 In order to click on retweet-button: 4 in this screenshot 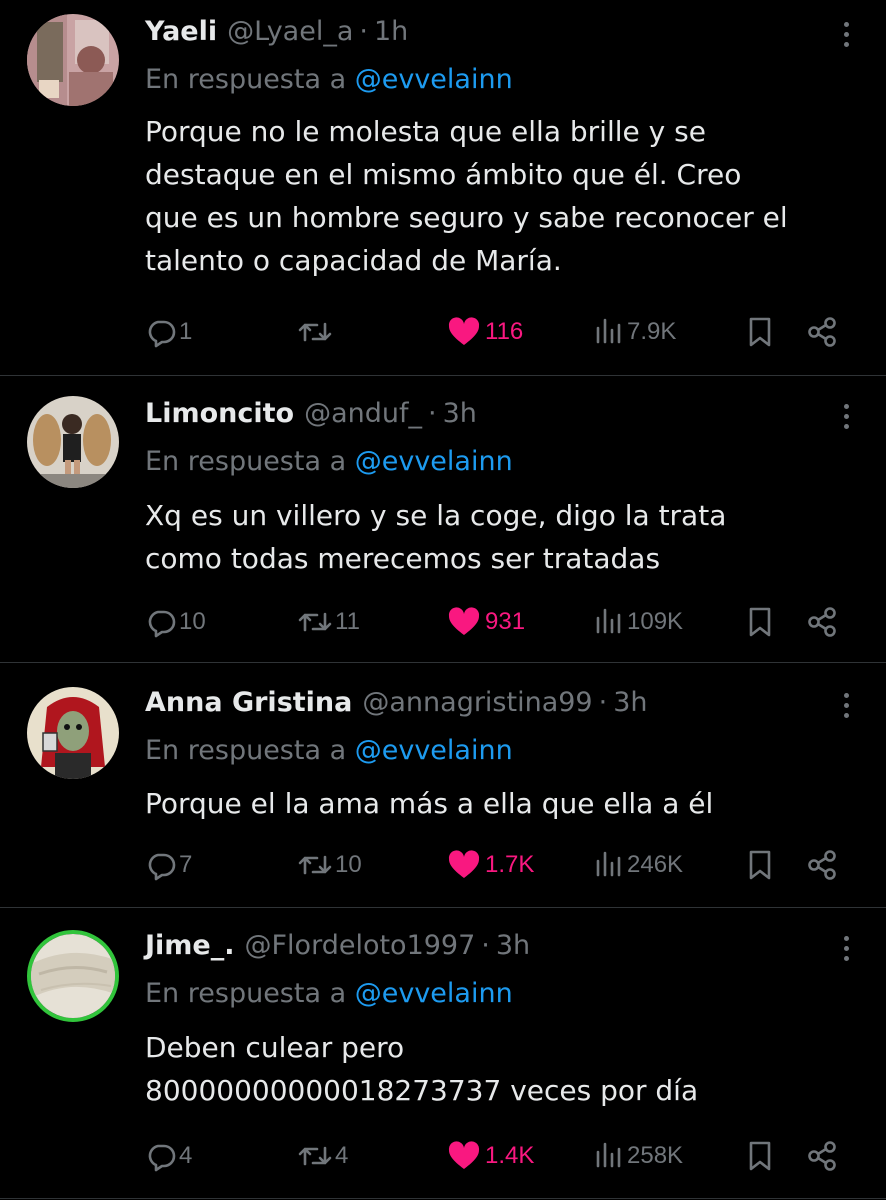, I will do `click(322, 1156)`.